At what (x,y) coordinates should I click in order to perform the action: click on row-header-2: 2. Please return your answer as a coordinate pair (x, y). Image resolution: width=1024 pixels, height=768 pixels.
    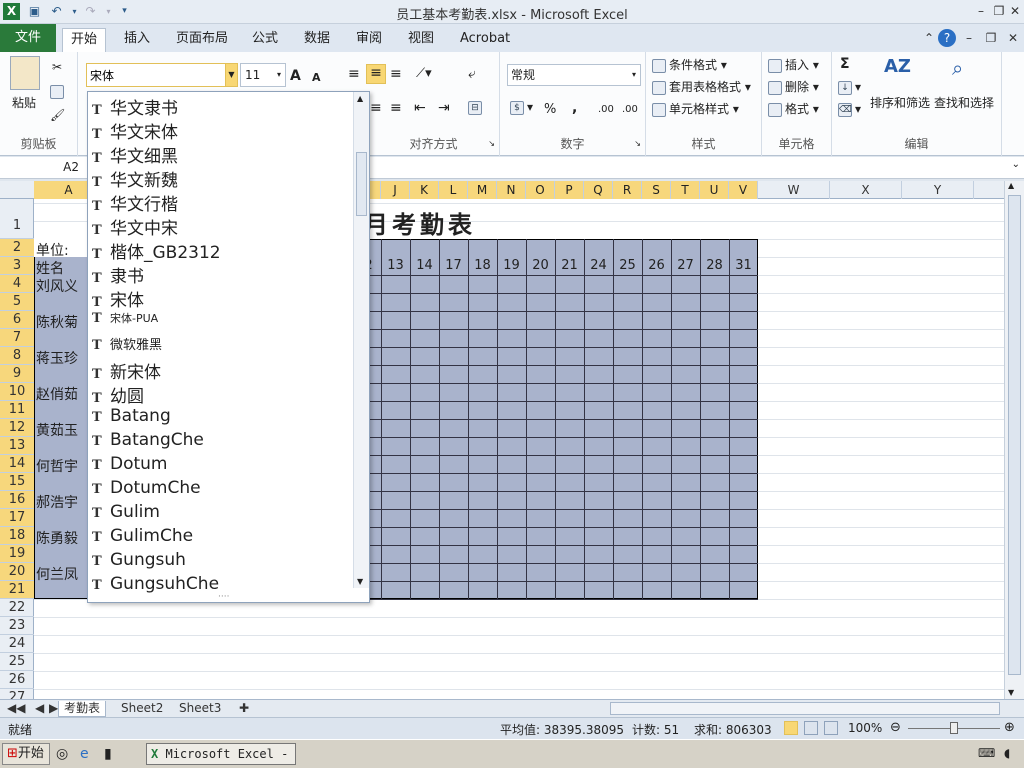
    Looking at the image, I should click on (17, 248).